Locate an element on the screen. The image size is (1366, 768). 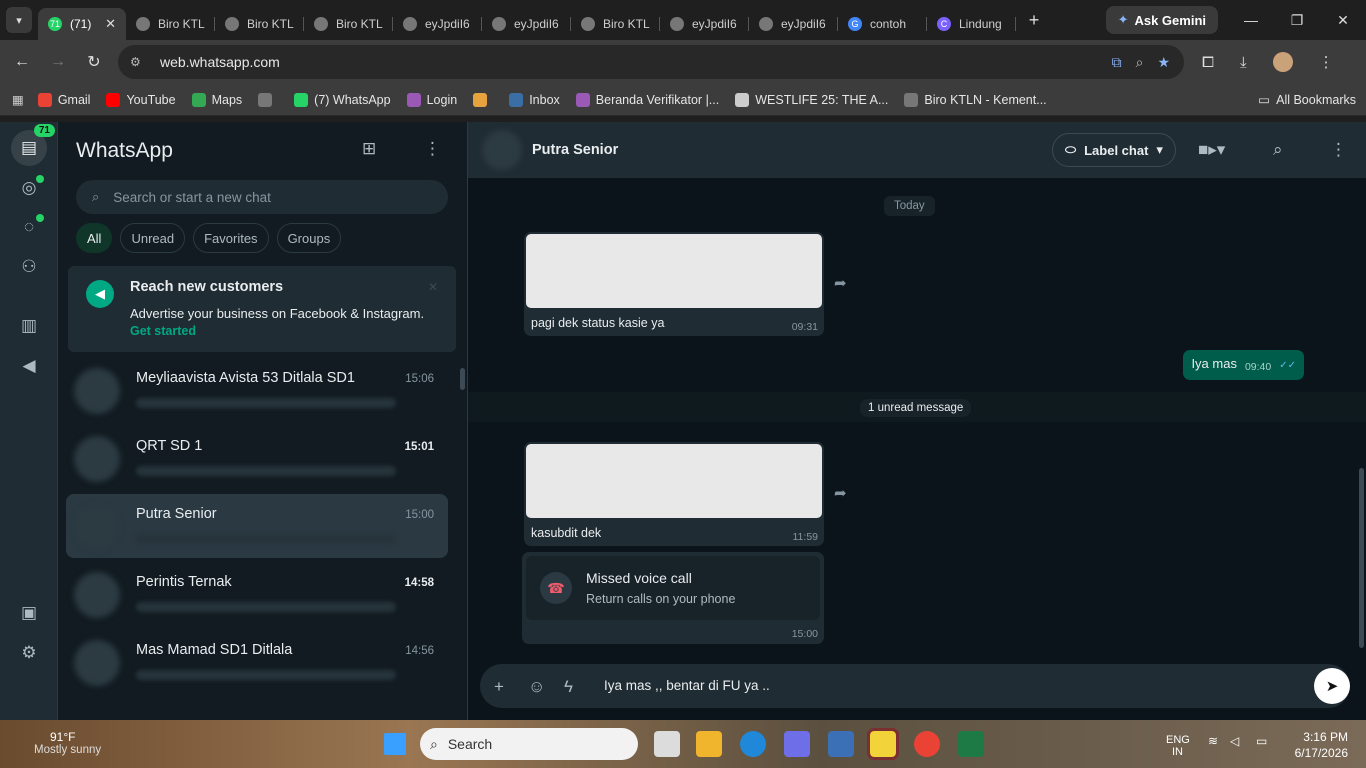
apps-icon: ▦ is located at coordinates (18, 99).